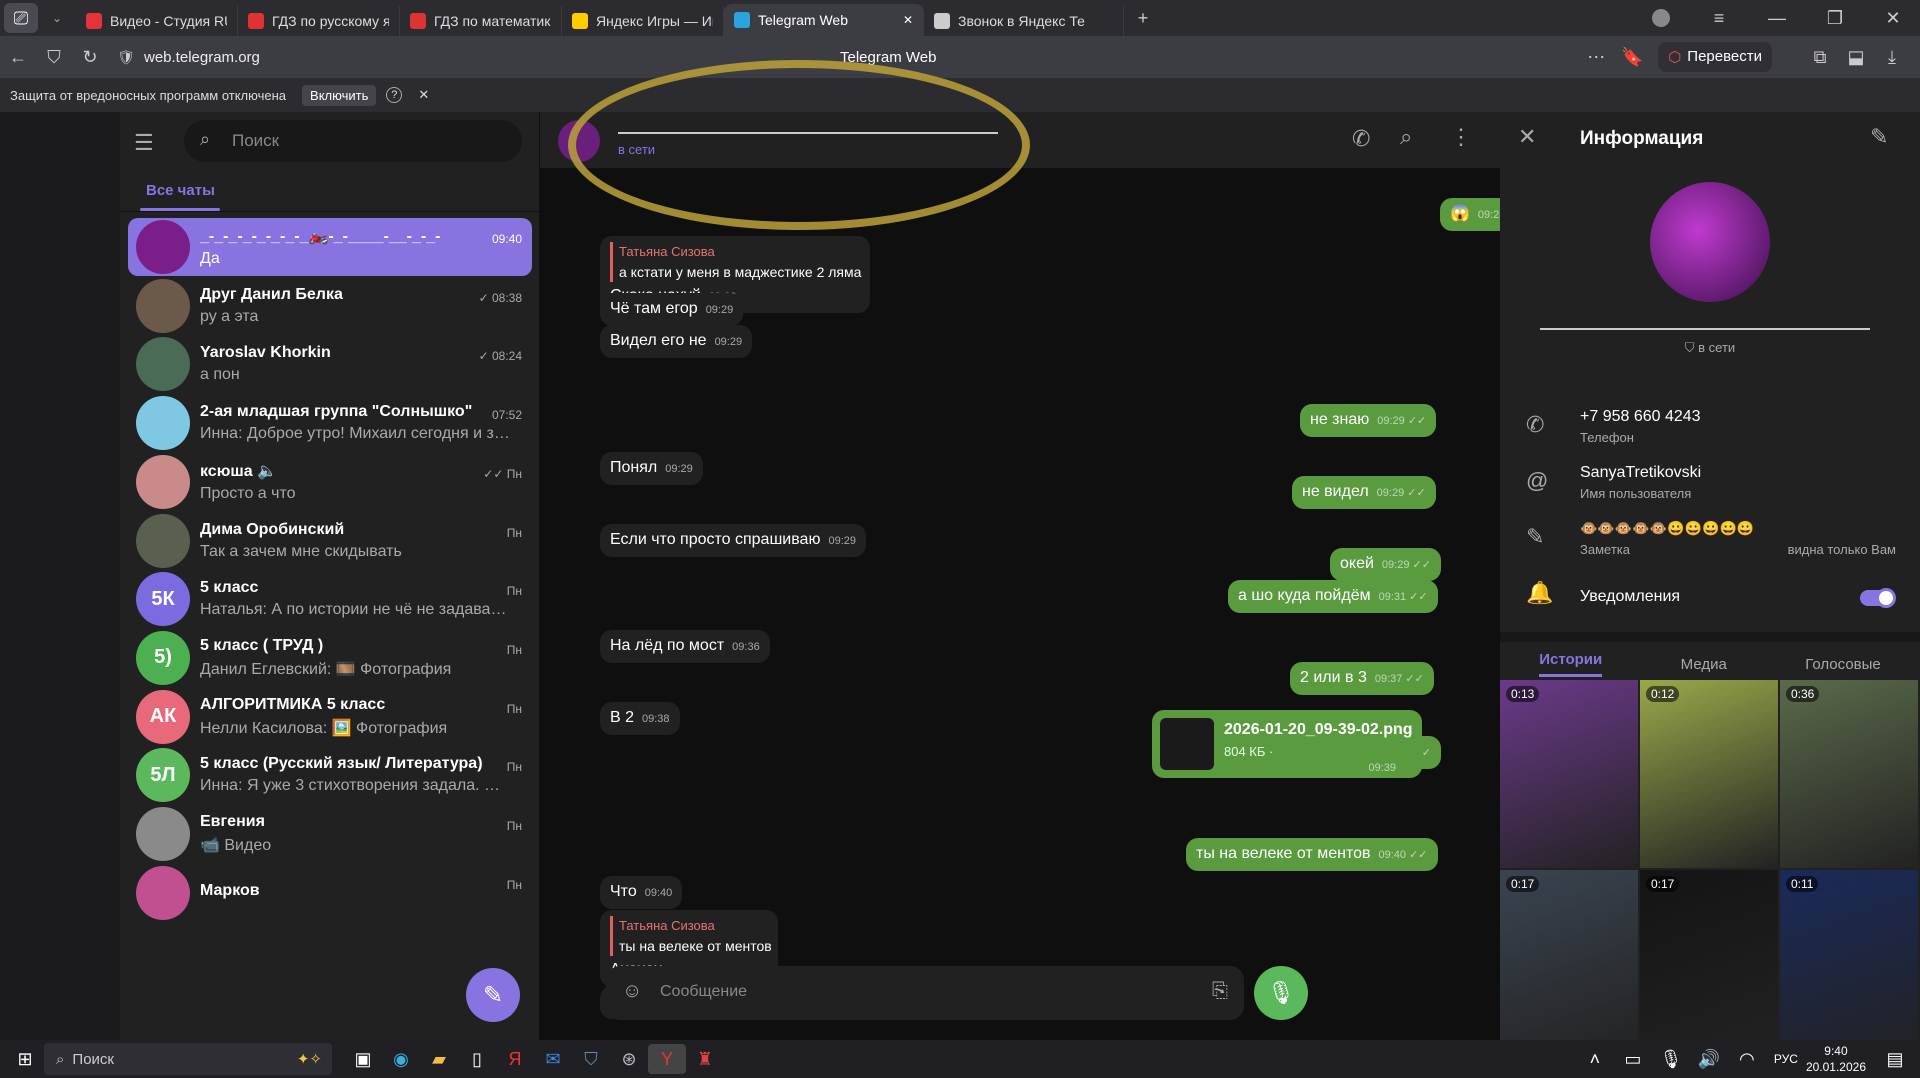 This screenshot has width=1920, height=1078. What do you see at coordinates (1220, 991) in the screenshot?
I see `attach-icon: ⎘` at bounding box center [1220, 991].